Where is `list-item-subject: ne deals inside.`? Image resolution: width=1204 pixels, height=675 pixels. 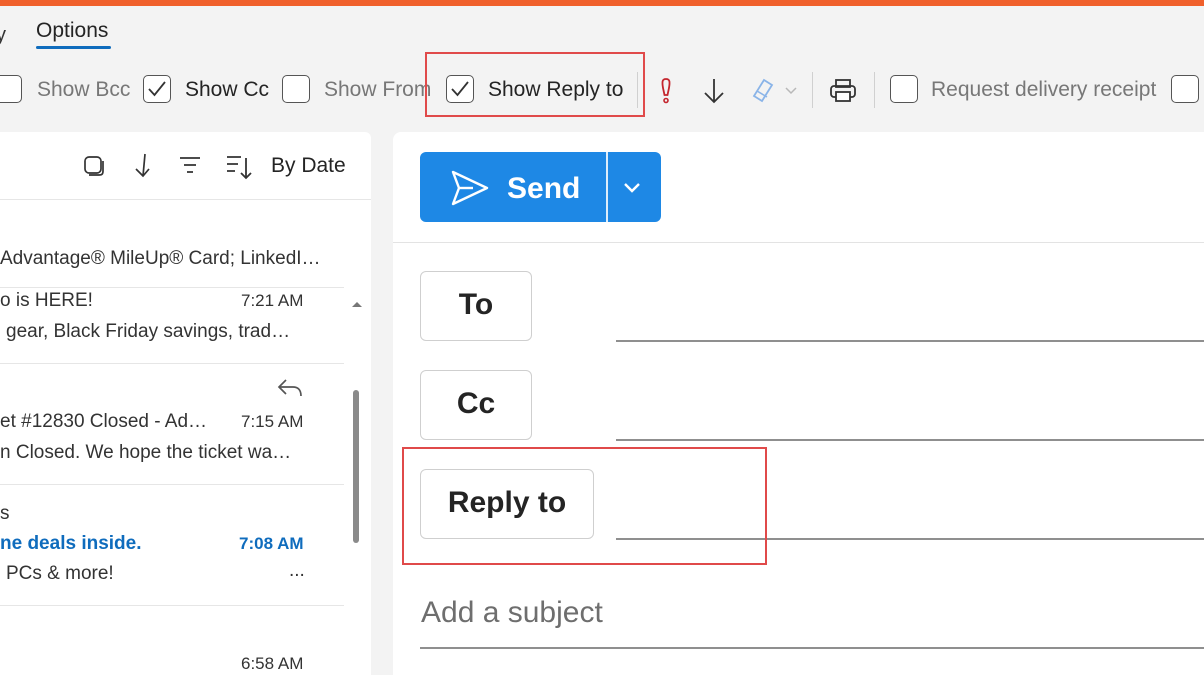 list-item-subject: ne deals inside. is located at coordinates (71, 544).